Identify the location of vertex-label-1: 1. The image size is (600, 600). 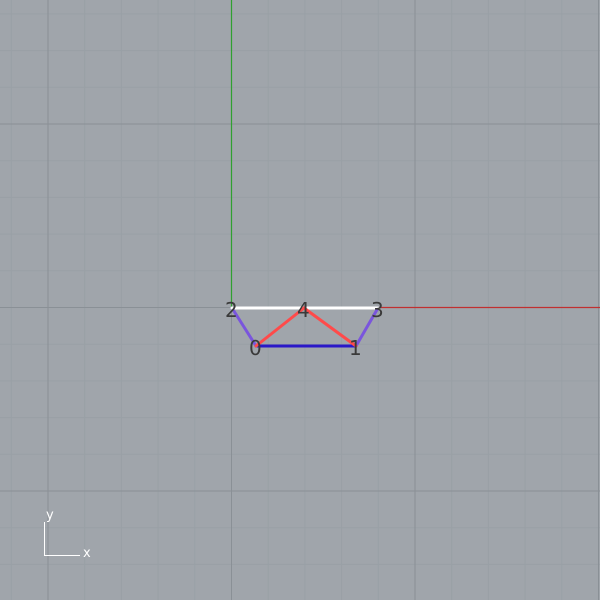
(355, 348).